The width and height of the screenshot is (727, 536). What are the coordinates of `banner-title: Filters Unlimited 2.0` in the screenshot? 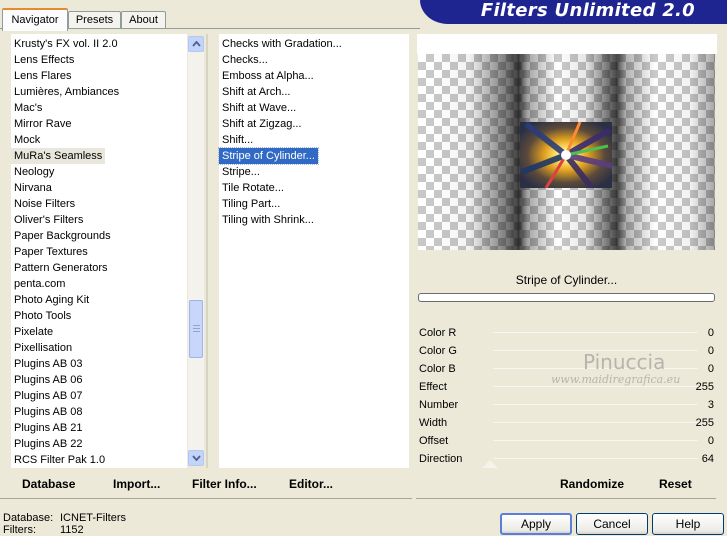 It's located at (587, 10).